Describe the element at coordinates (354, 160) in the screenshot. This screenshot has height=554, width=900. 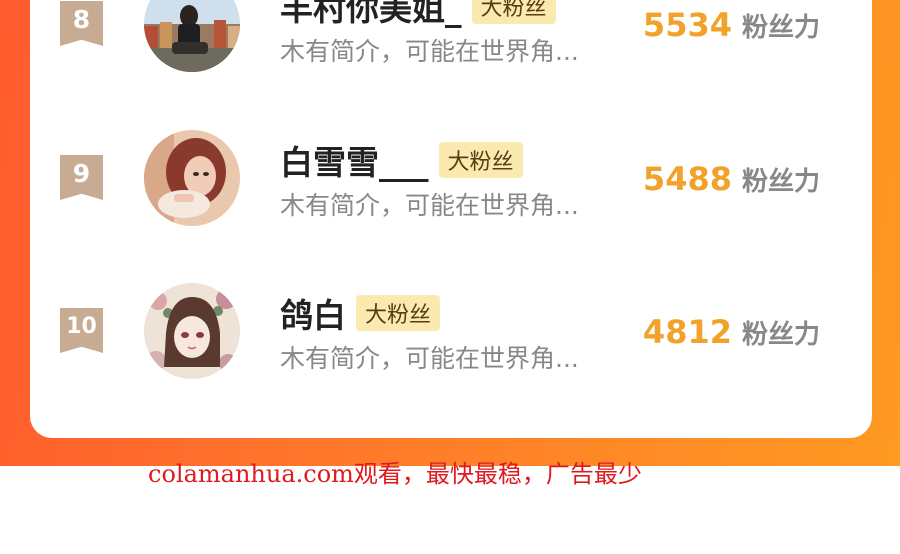
I see `user-name: 白雪雪___` at that location.